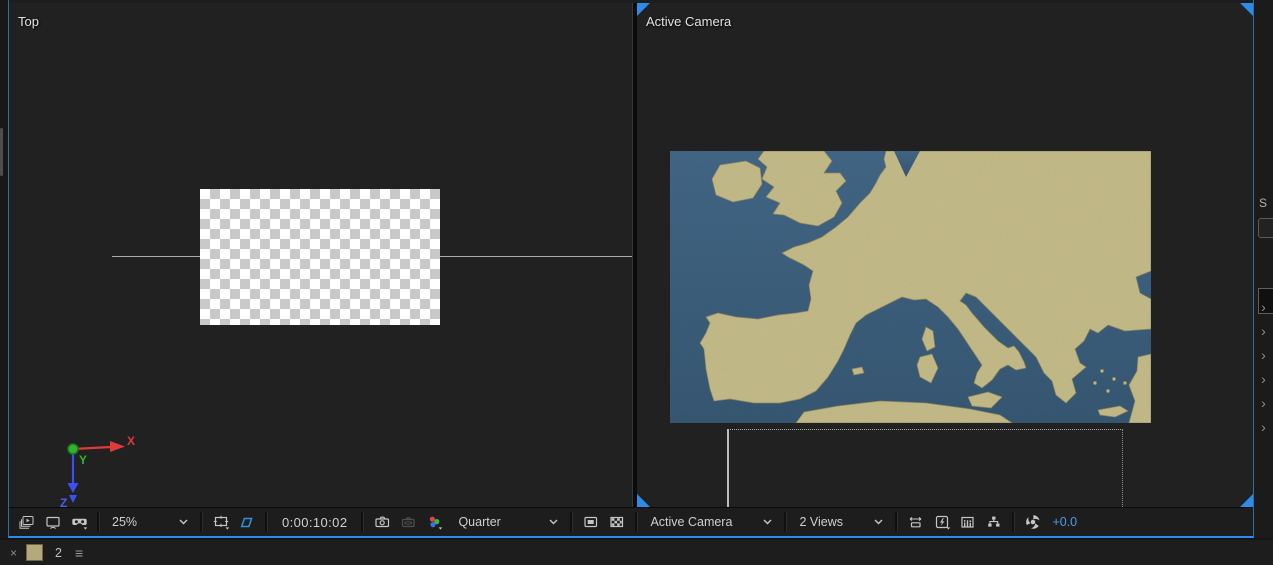  I want to click on right-panel-expanders: › › › › › ›, so click(1263, 367).